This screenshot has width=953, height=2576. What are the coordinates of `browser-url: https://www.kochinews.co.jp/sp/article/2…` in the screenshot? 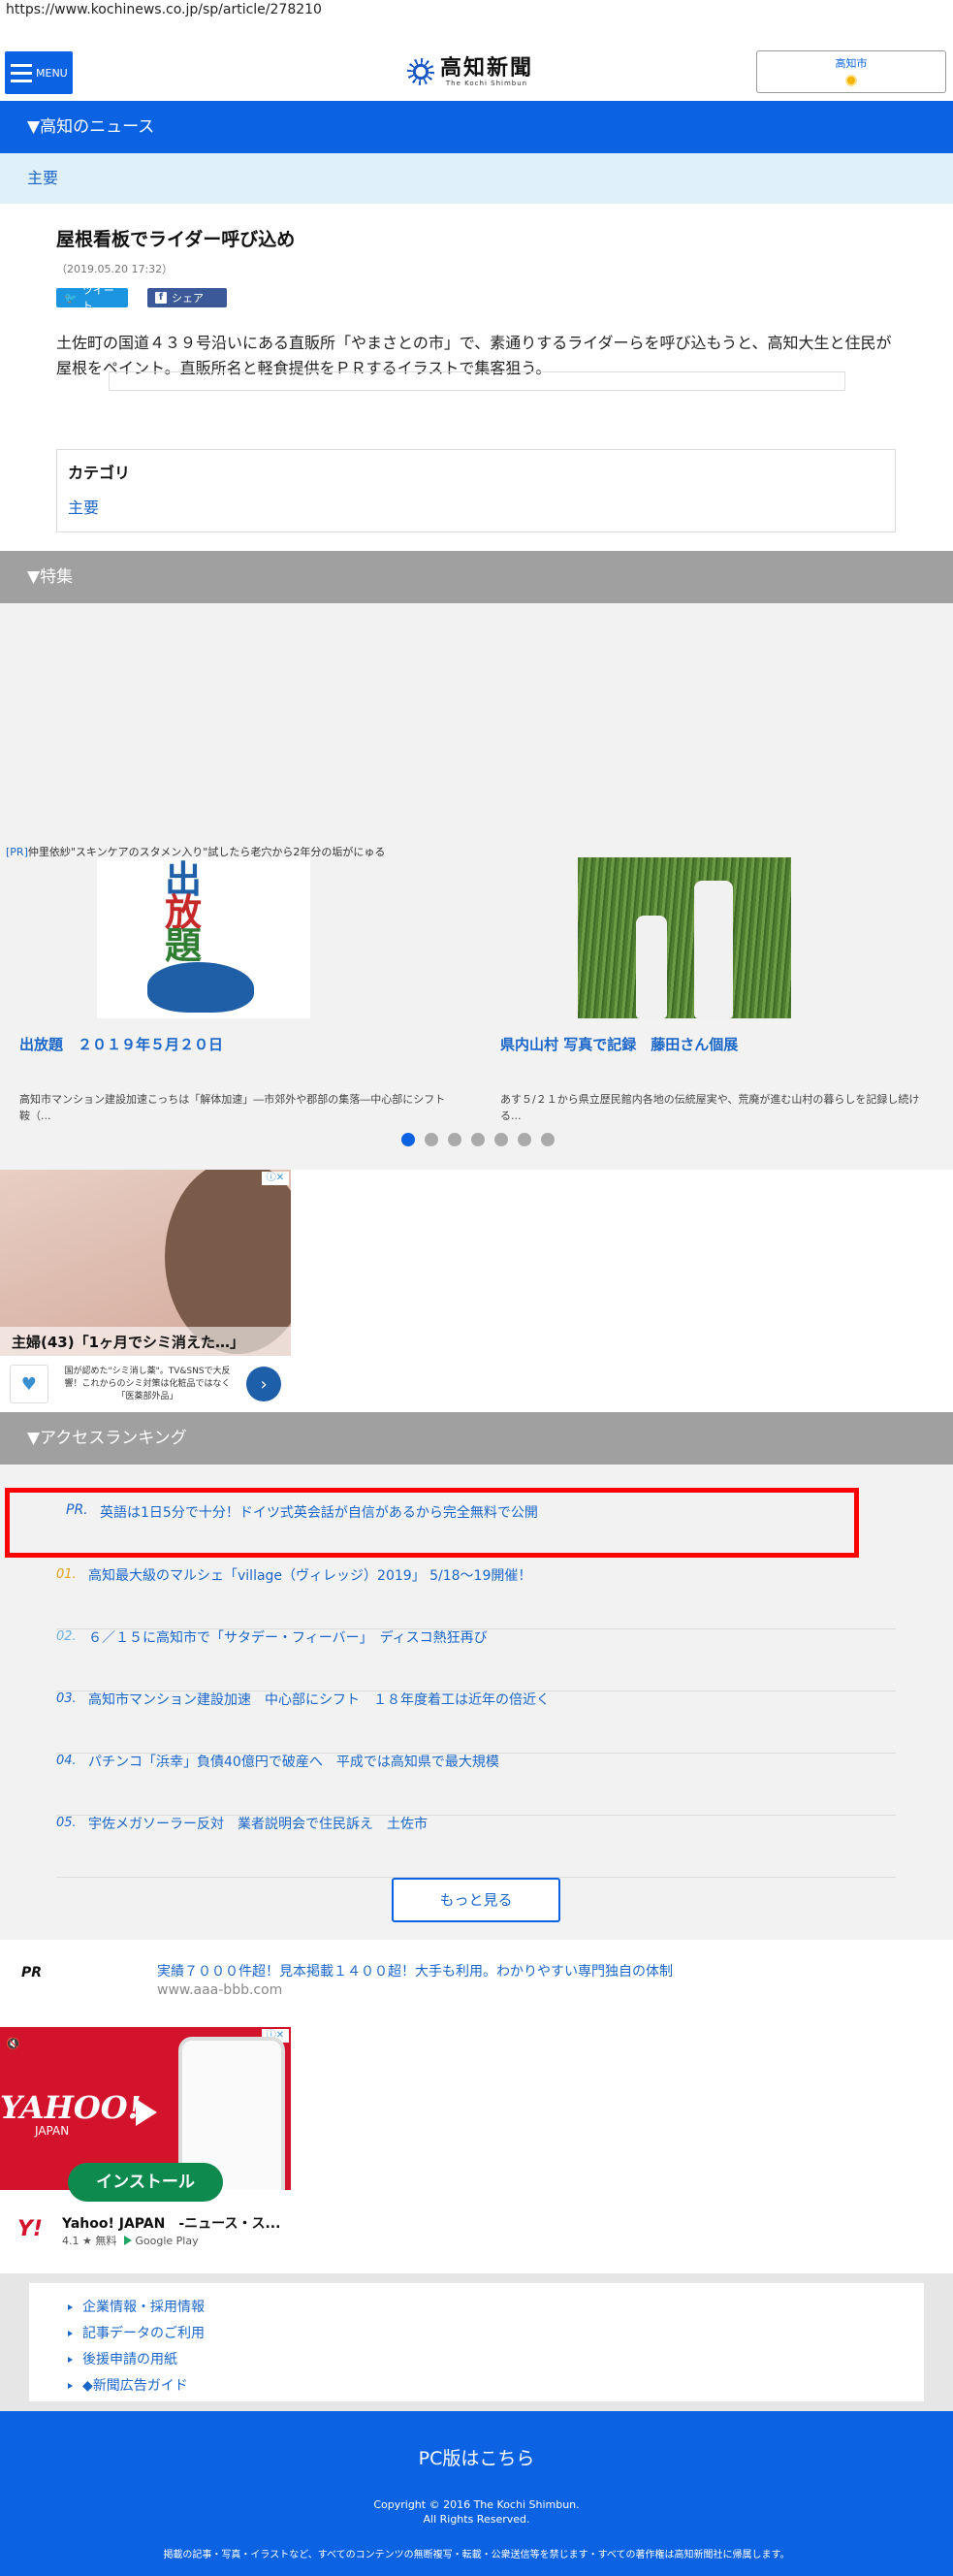 It's located at (476, 11).